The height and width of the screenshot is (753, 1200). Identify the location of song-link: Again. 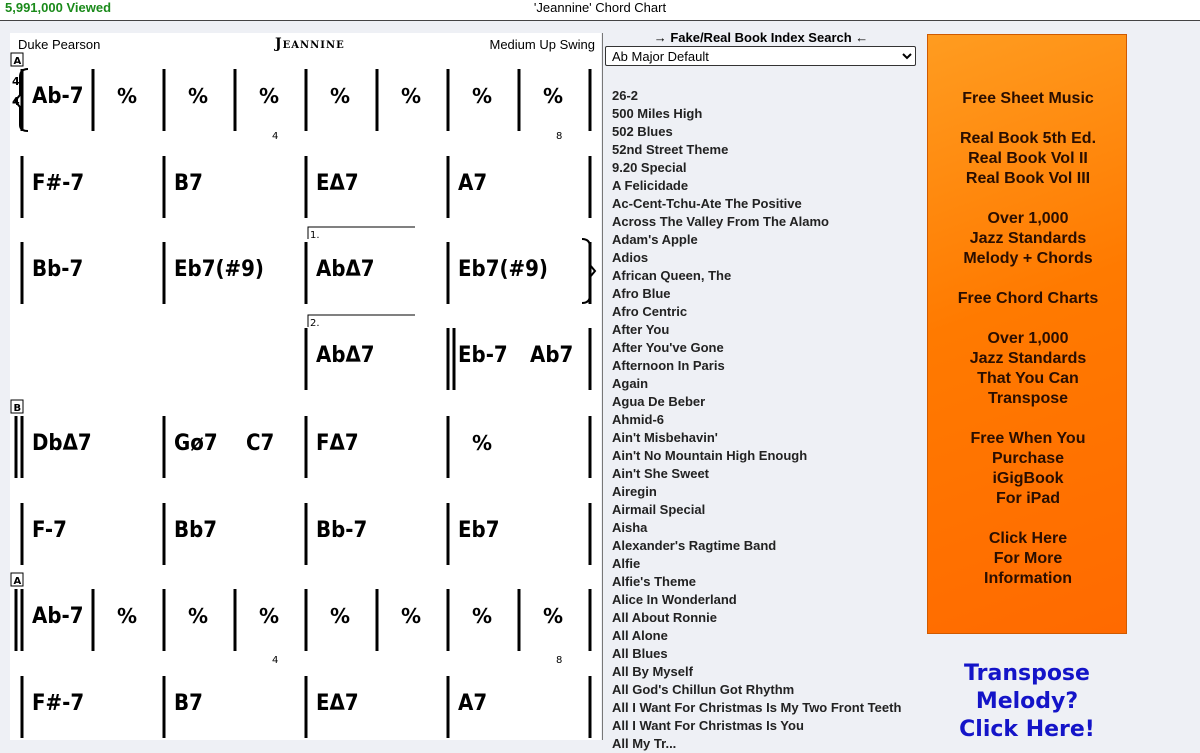
(756, 384).